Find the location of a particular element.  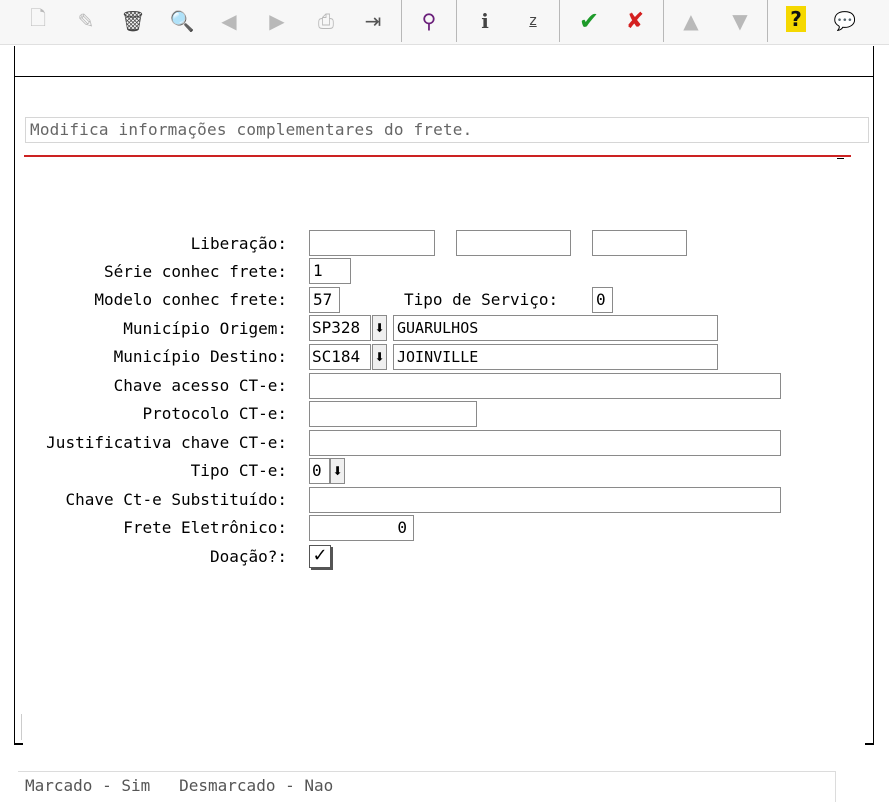

serie-field: 1 is located at coordinates (330, 271).